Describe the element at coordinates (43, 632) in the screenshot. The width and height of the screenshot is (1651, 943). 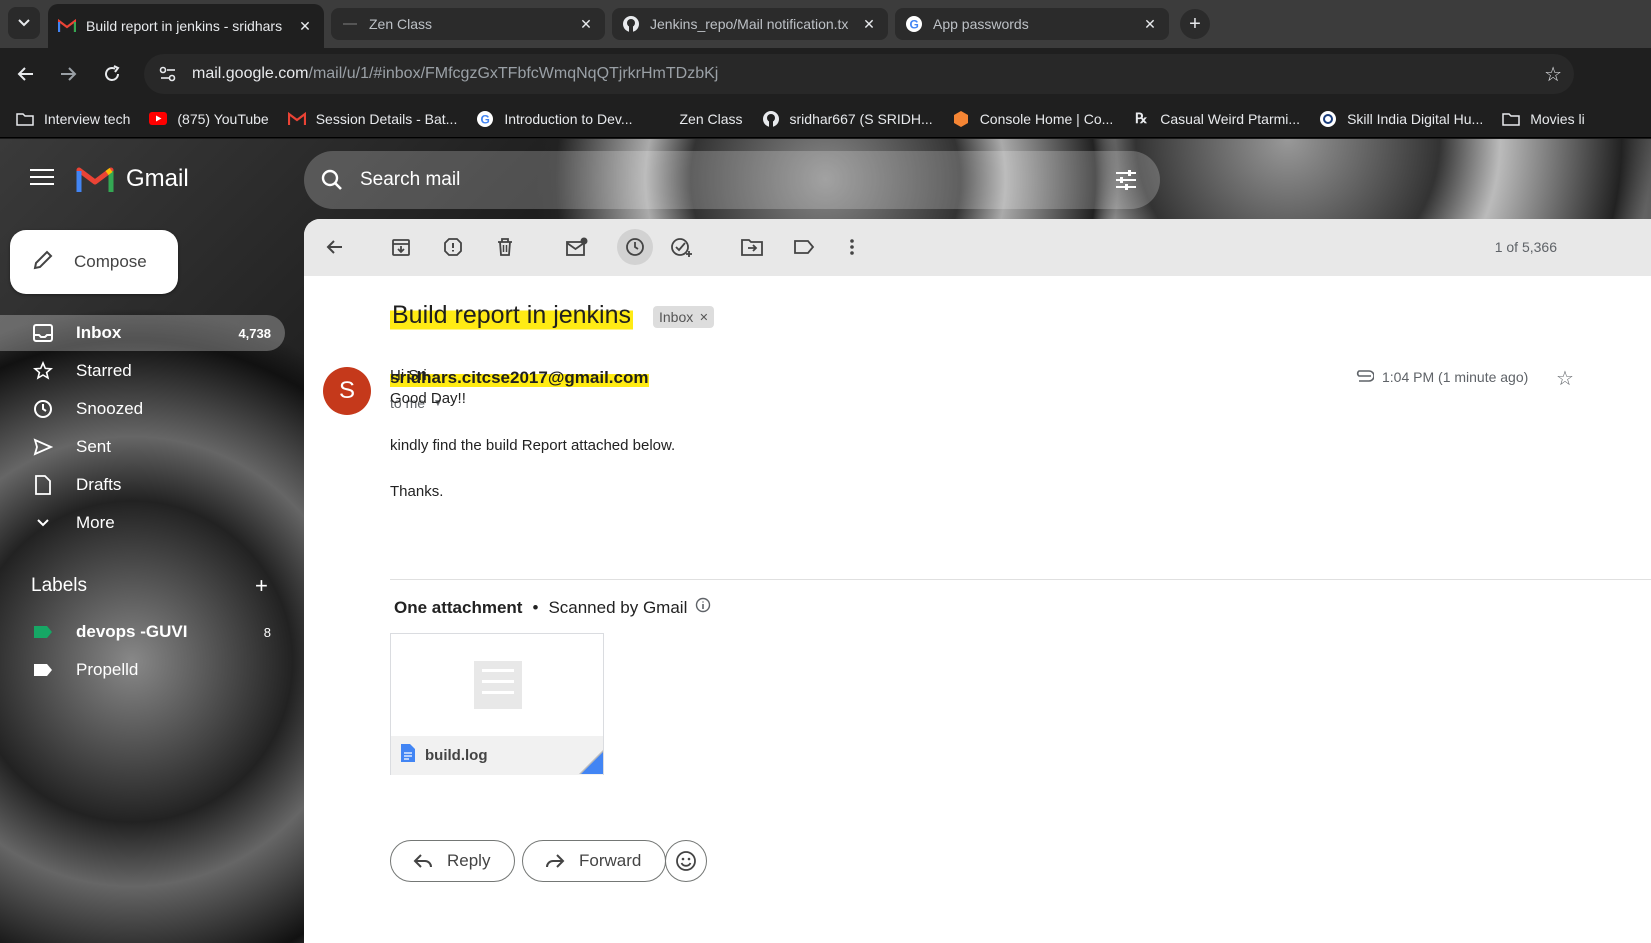
I see `label-icon` at that location.